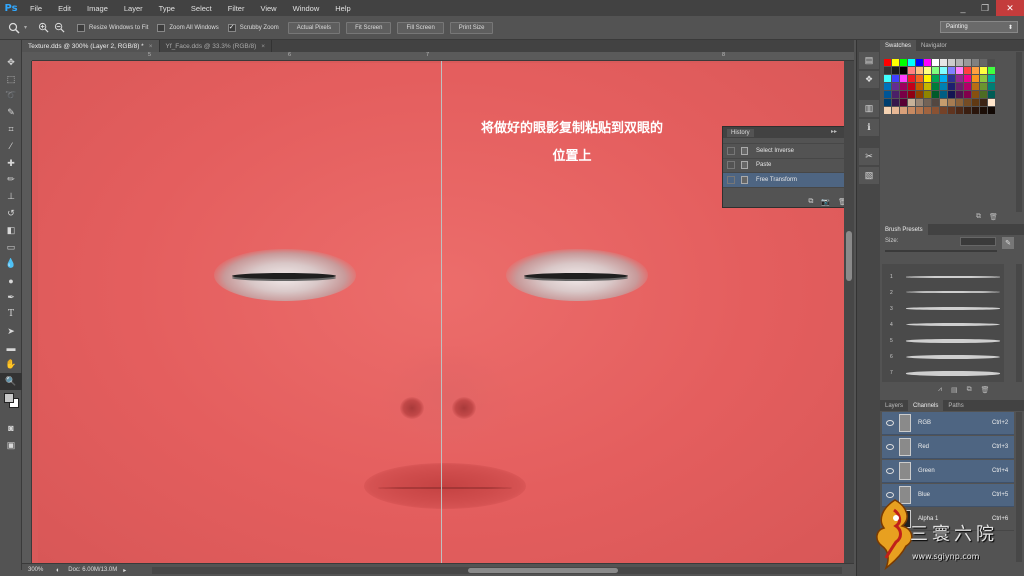 This screenshot has height=576, width=1024. I want to click on menu-help: Help, so click(342, 8).